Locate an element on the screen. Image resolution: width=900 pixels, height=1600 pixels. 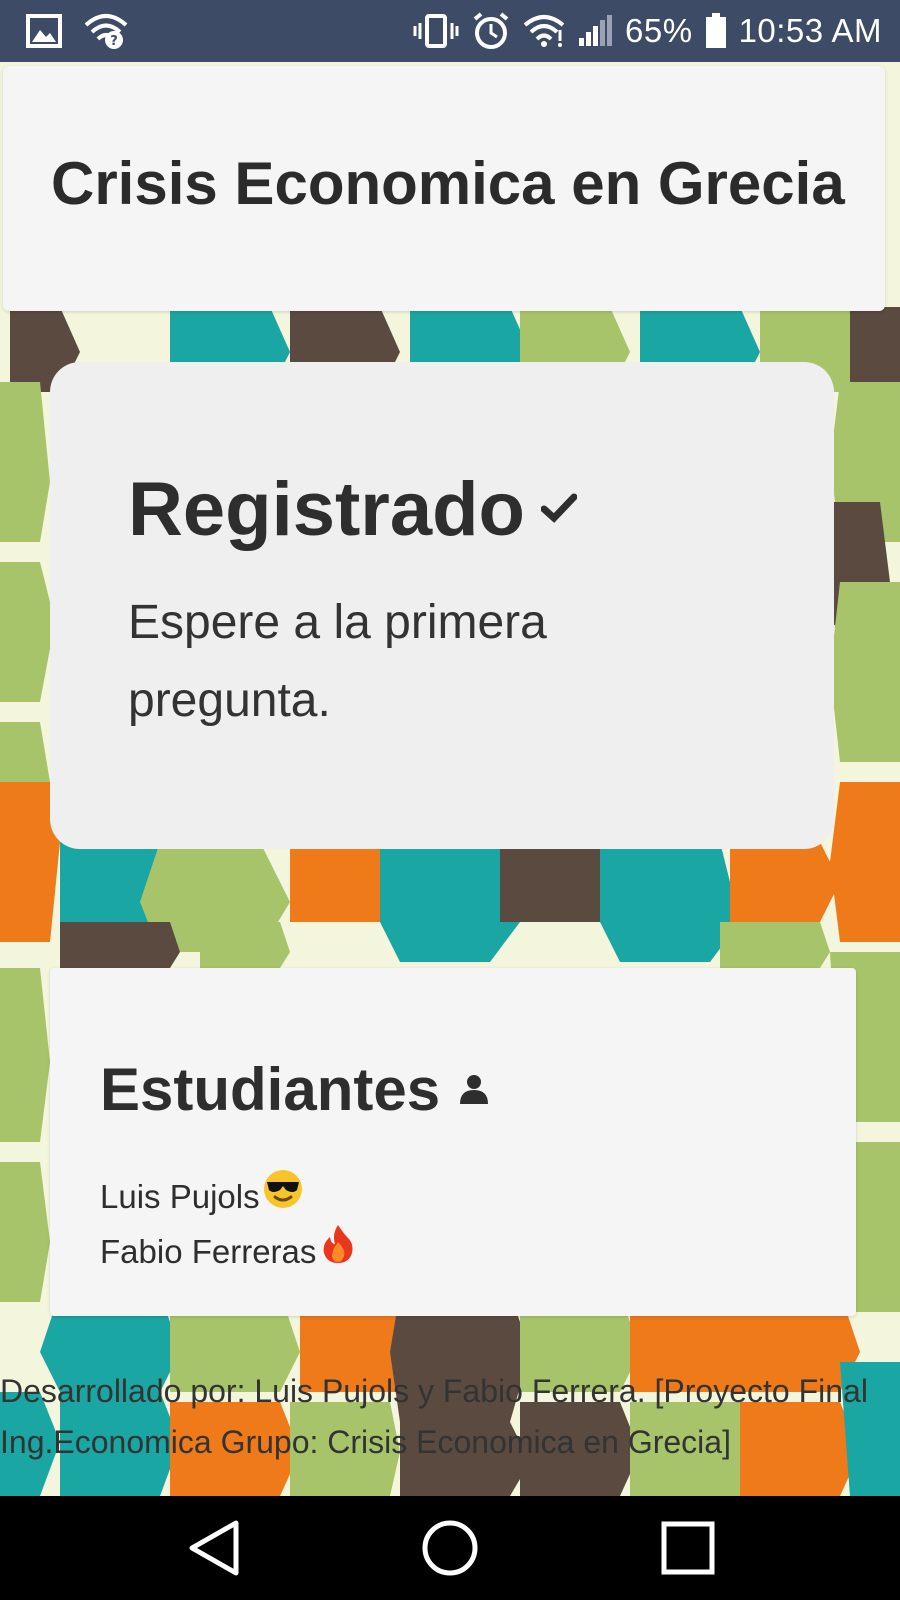
students-list: Luis Pujols Fabio Ferreras is located at coordinates (227, 1223).